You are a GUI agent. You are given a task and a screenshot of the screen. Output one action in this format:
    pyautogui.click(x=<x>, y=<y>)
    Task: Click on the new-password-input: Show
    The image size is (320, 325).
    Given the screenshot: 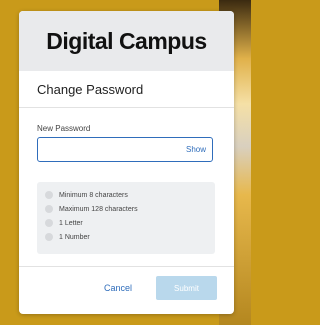 What is the action you would take?
    pyautogui.click(x=125, y=149)
    